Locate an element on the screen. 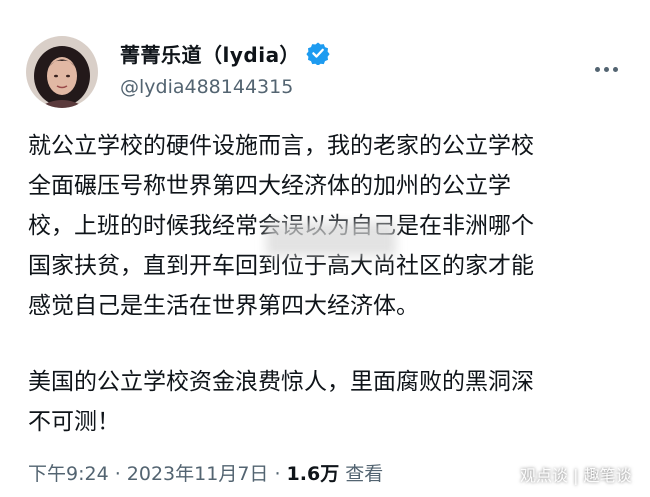 The image size is (650, 497). blurred-region is located at coordinates (331, 239).